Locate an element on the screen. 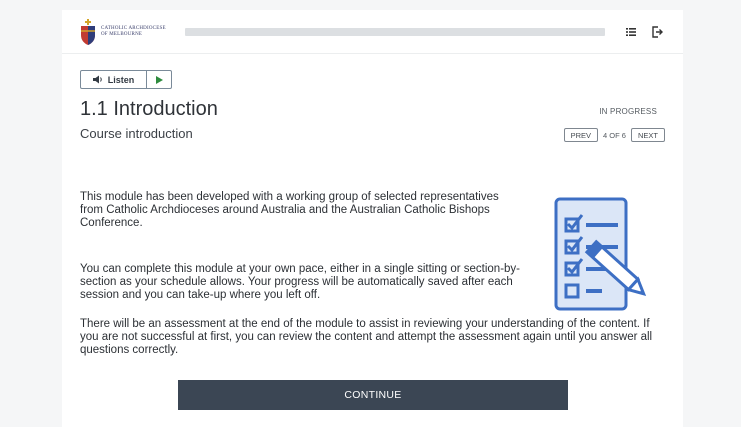 This screenshot has height=427, width=741. top-bar: CATHOLIC ARCHDIOCESE OF MELBOURNE is located at coordinates (372, 32).